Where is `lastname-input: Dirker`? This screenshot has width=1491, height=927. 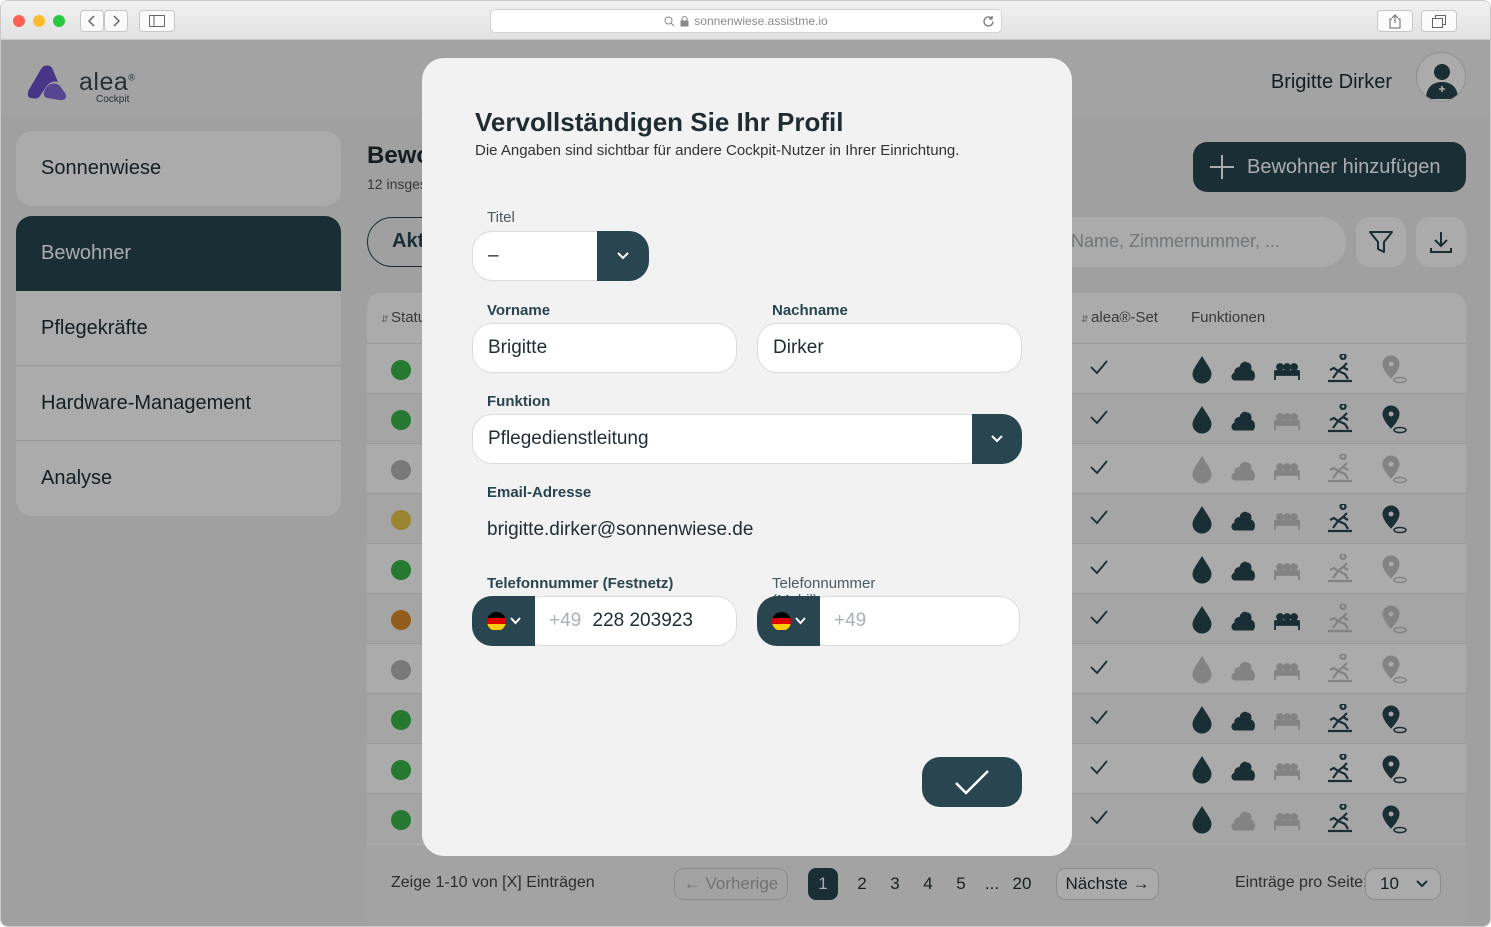 lastname-input: Dirker is located at coordinates (889, 348).